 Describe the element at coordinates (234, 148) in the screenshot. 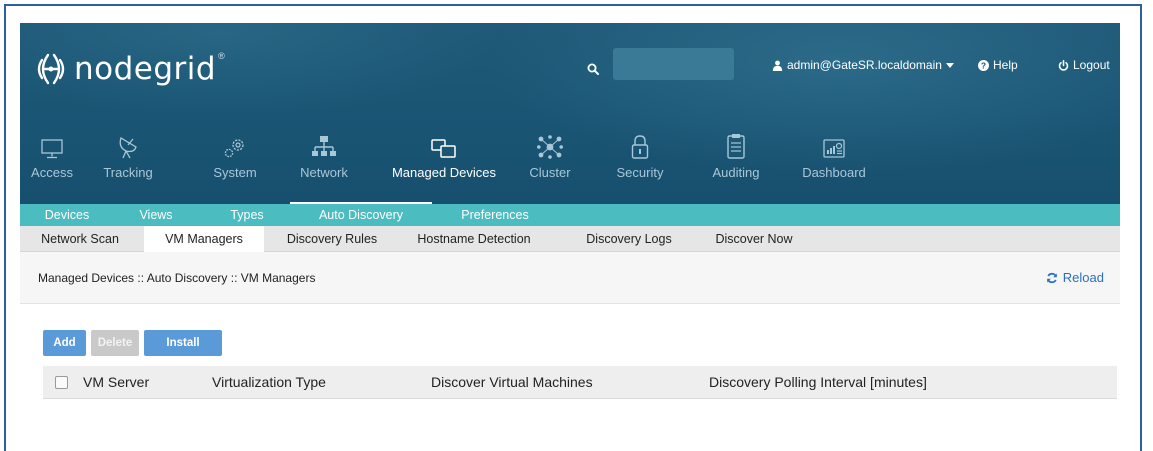

I see `gears-icon` at that location.